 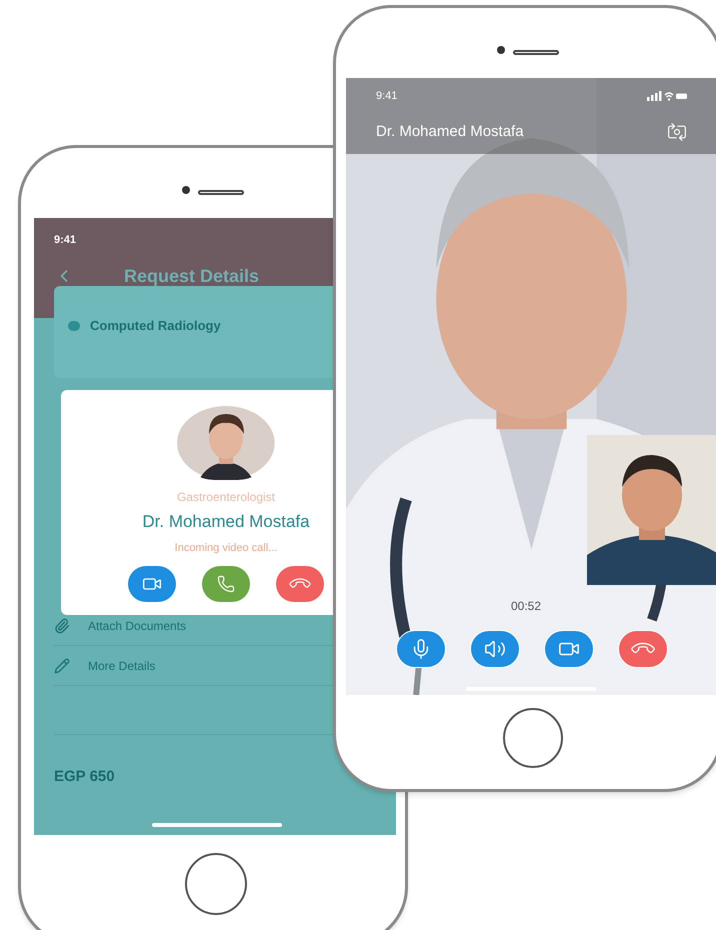 I want to click on row-label: Attach Documents, so click(x=137, y=626).